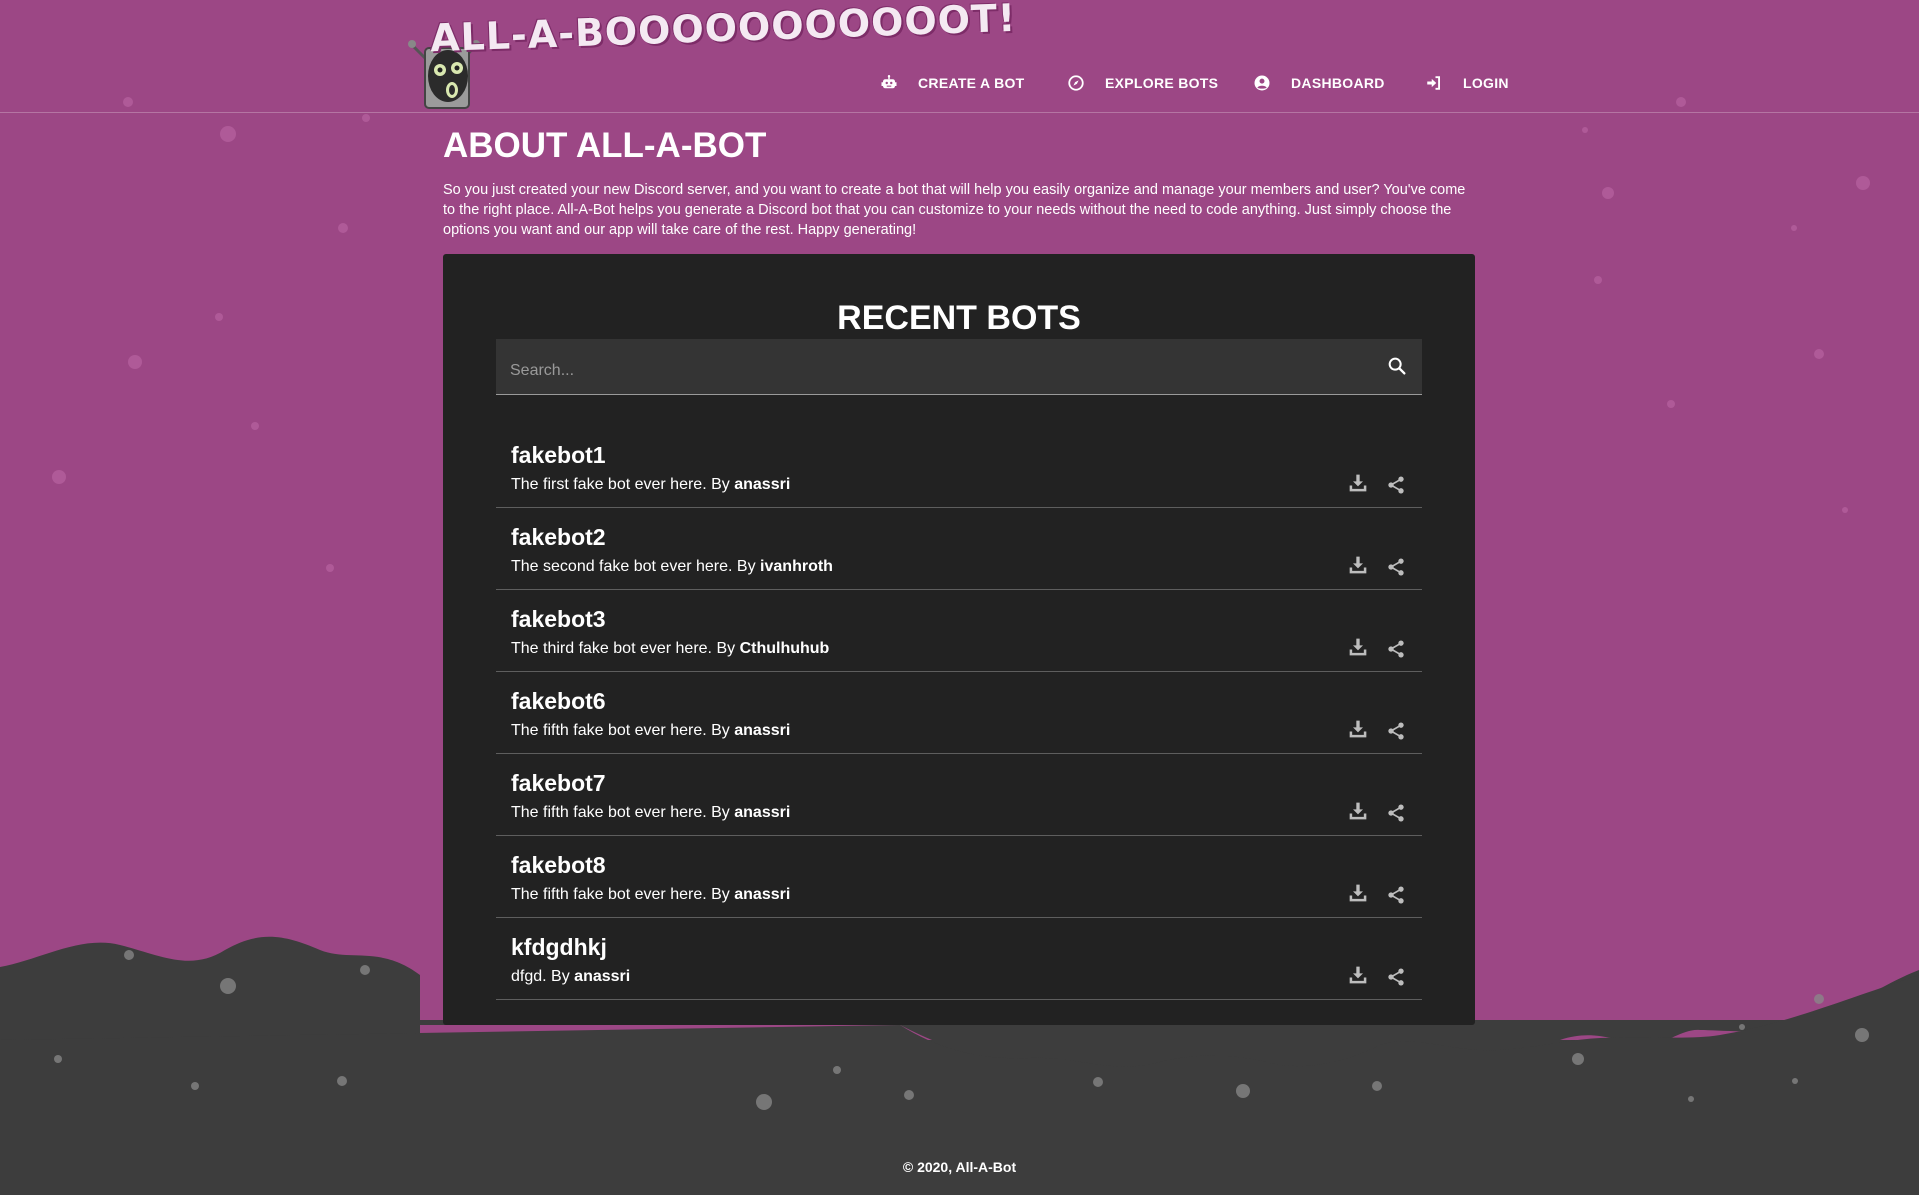  Describe the element at coordinates (796, 566) in the screenshot. I see `bot-author: ivanhroth` at that location.